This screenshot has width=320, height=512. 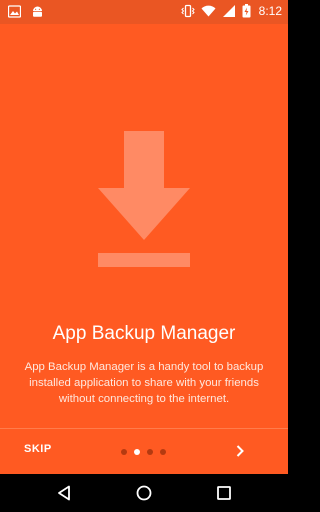 I want to click on back-button, so click(x=64, y=493).